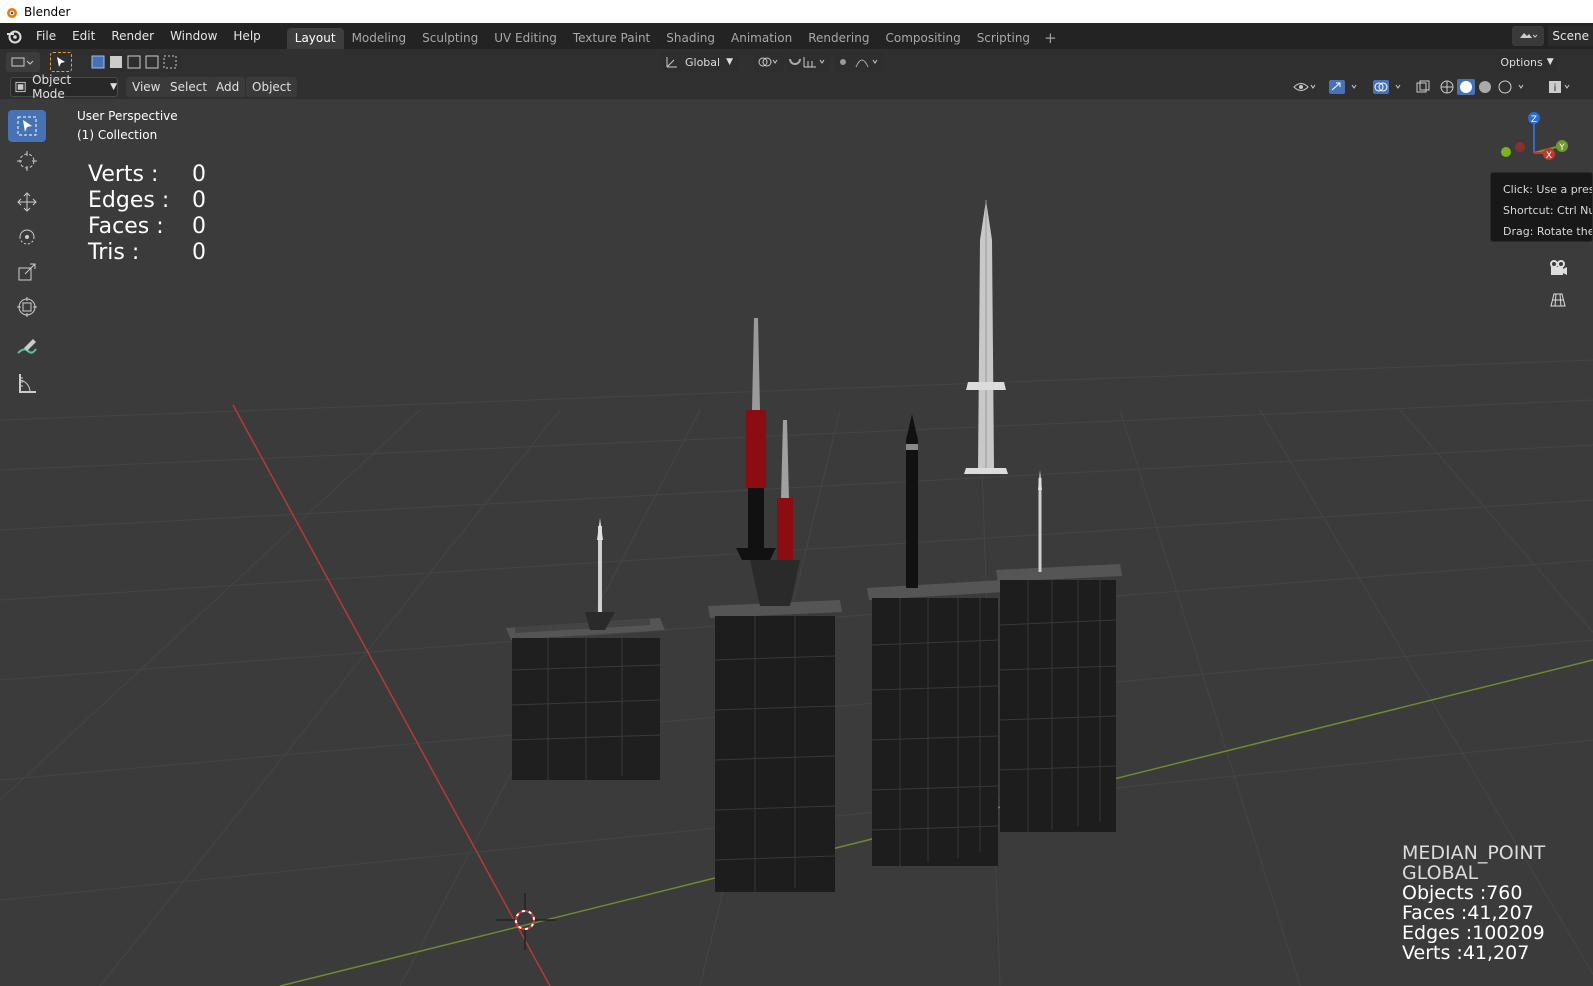 The image size is (1593, 986). I want to click on tool-header: Global ▼ Options ▼, so click(796, 62).